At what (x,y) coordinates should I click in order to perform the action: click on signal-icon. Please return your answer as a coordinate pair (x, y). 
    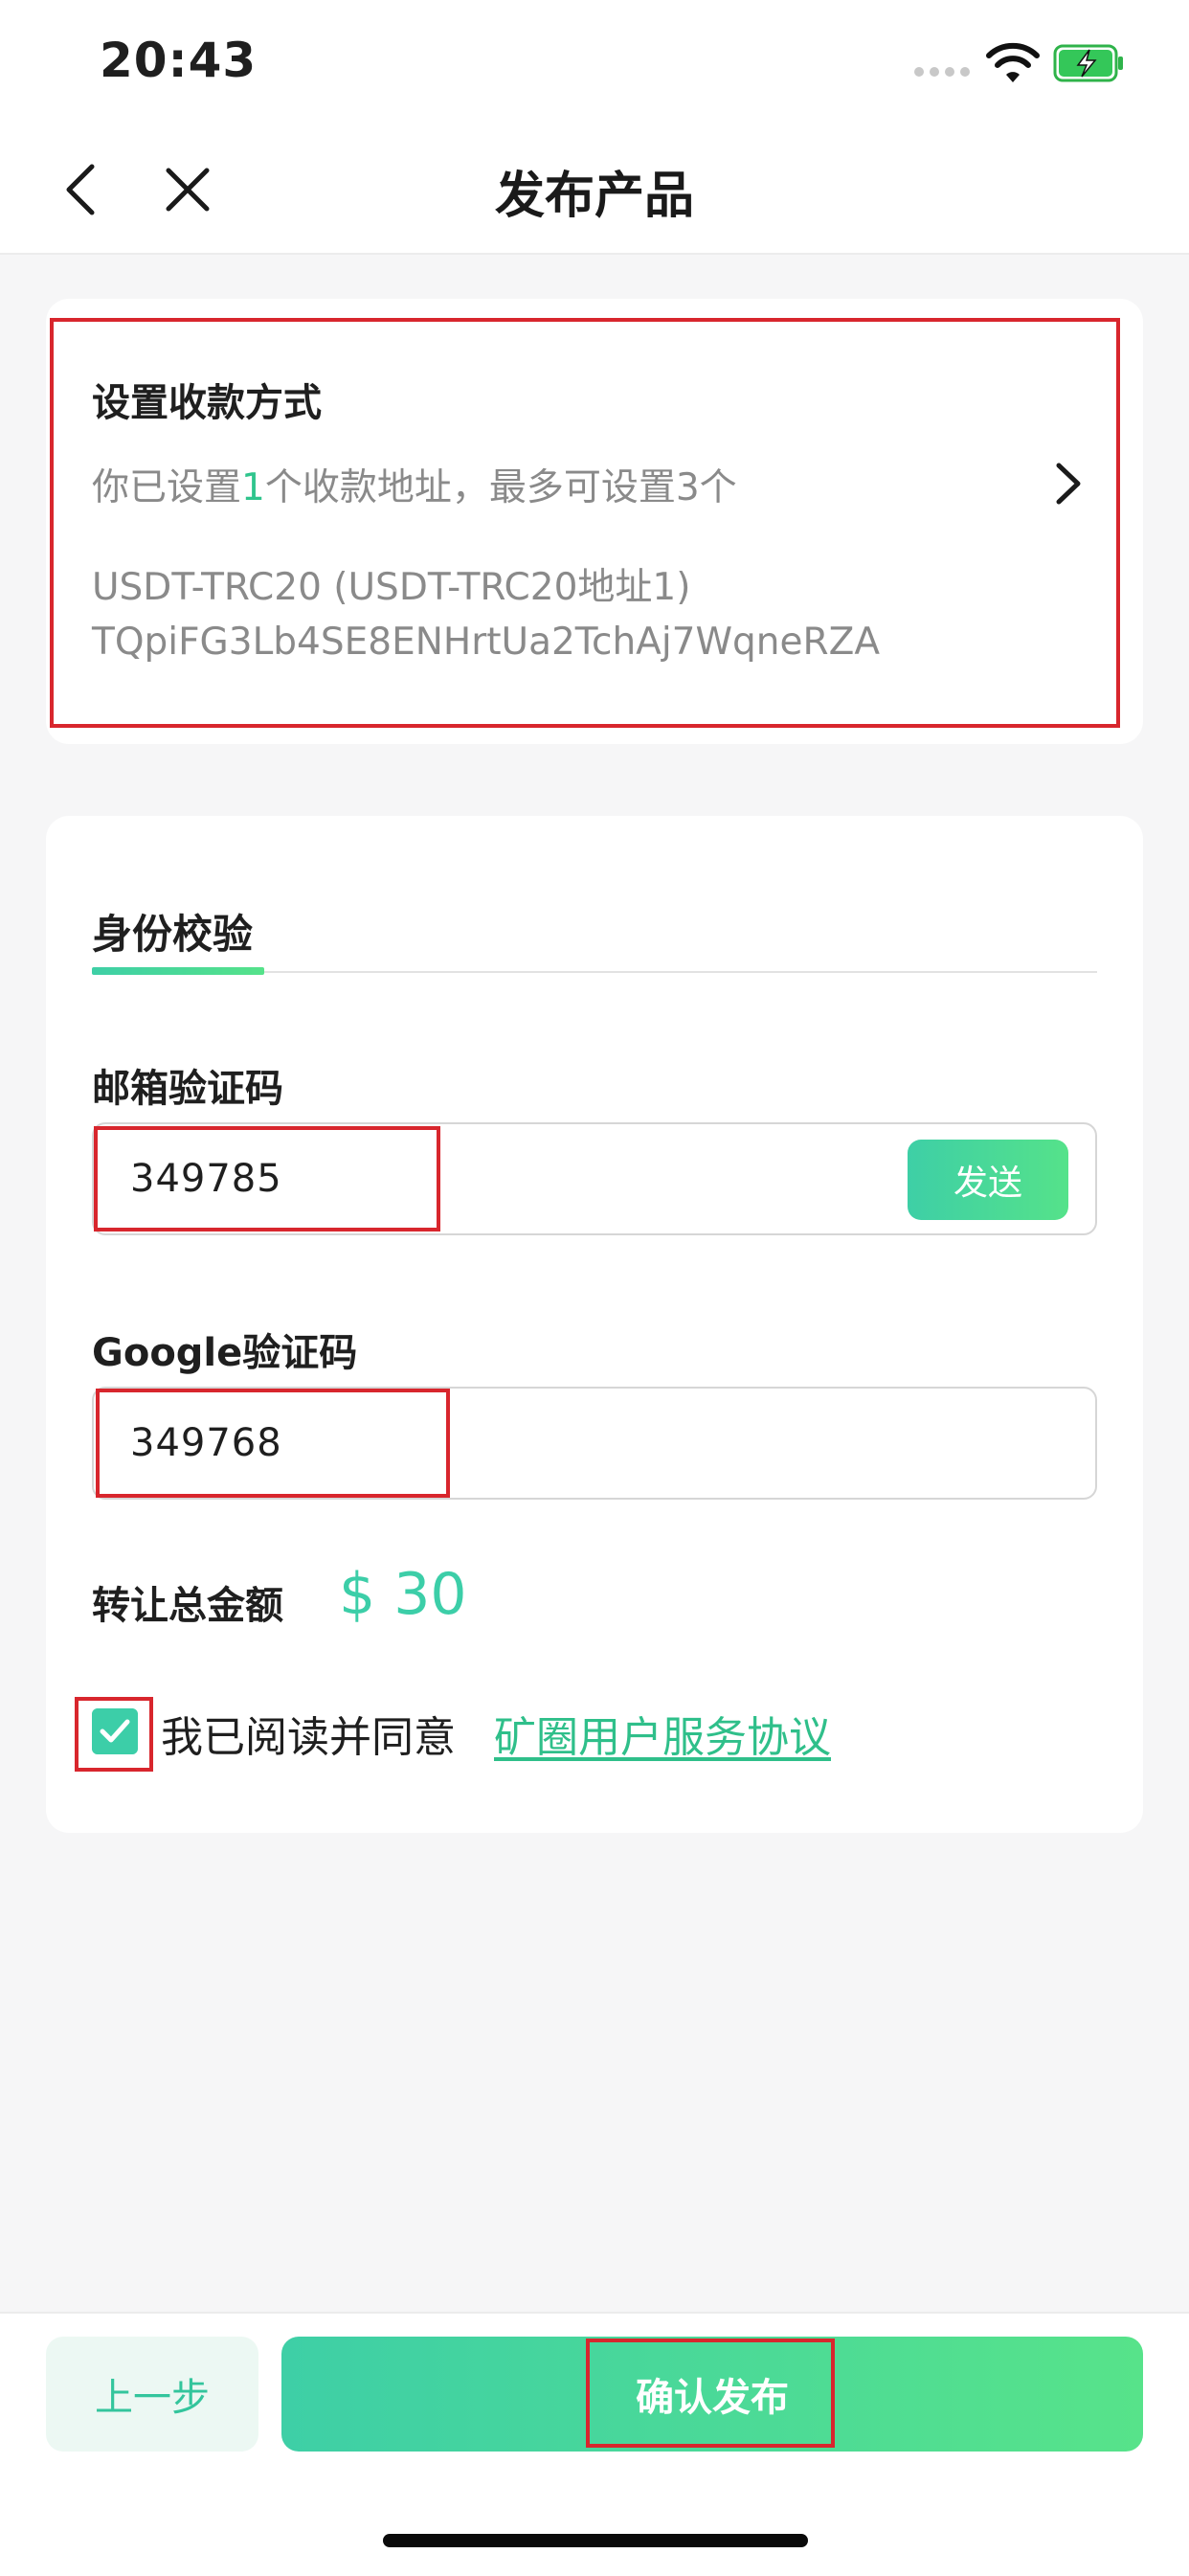
    Looking at the image, I should click on (942, 72).